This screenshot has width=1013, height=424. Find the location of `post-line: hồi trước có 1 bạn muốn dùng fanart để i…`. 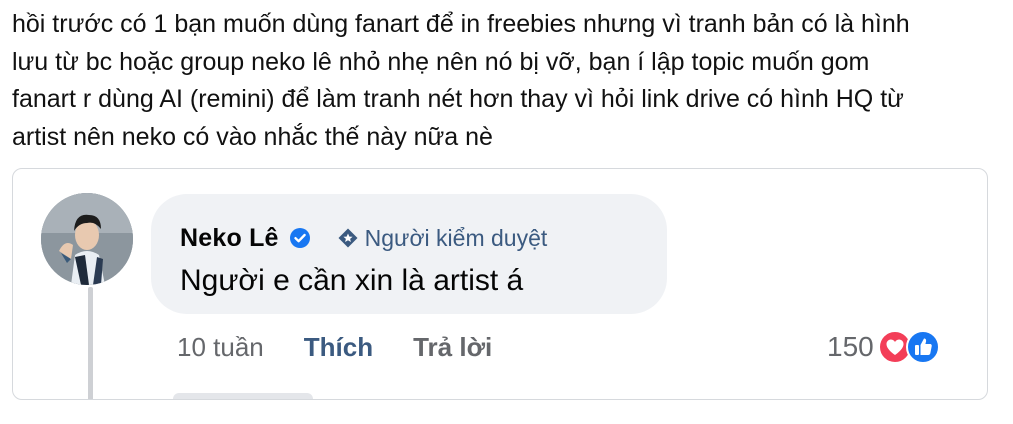

post-line: hồi trước có 1 bạn muốn dùng fanart để i… is located at coordinates (461, 24).